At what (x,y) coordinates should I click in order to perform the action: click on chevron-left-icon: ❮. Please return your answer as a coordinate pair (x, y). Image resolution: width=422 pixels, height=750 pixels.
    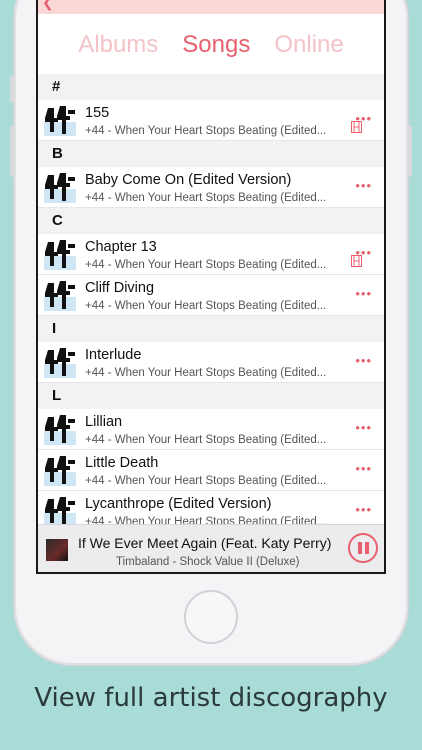
    Looking at the image, I should click on (48, 5).